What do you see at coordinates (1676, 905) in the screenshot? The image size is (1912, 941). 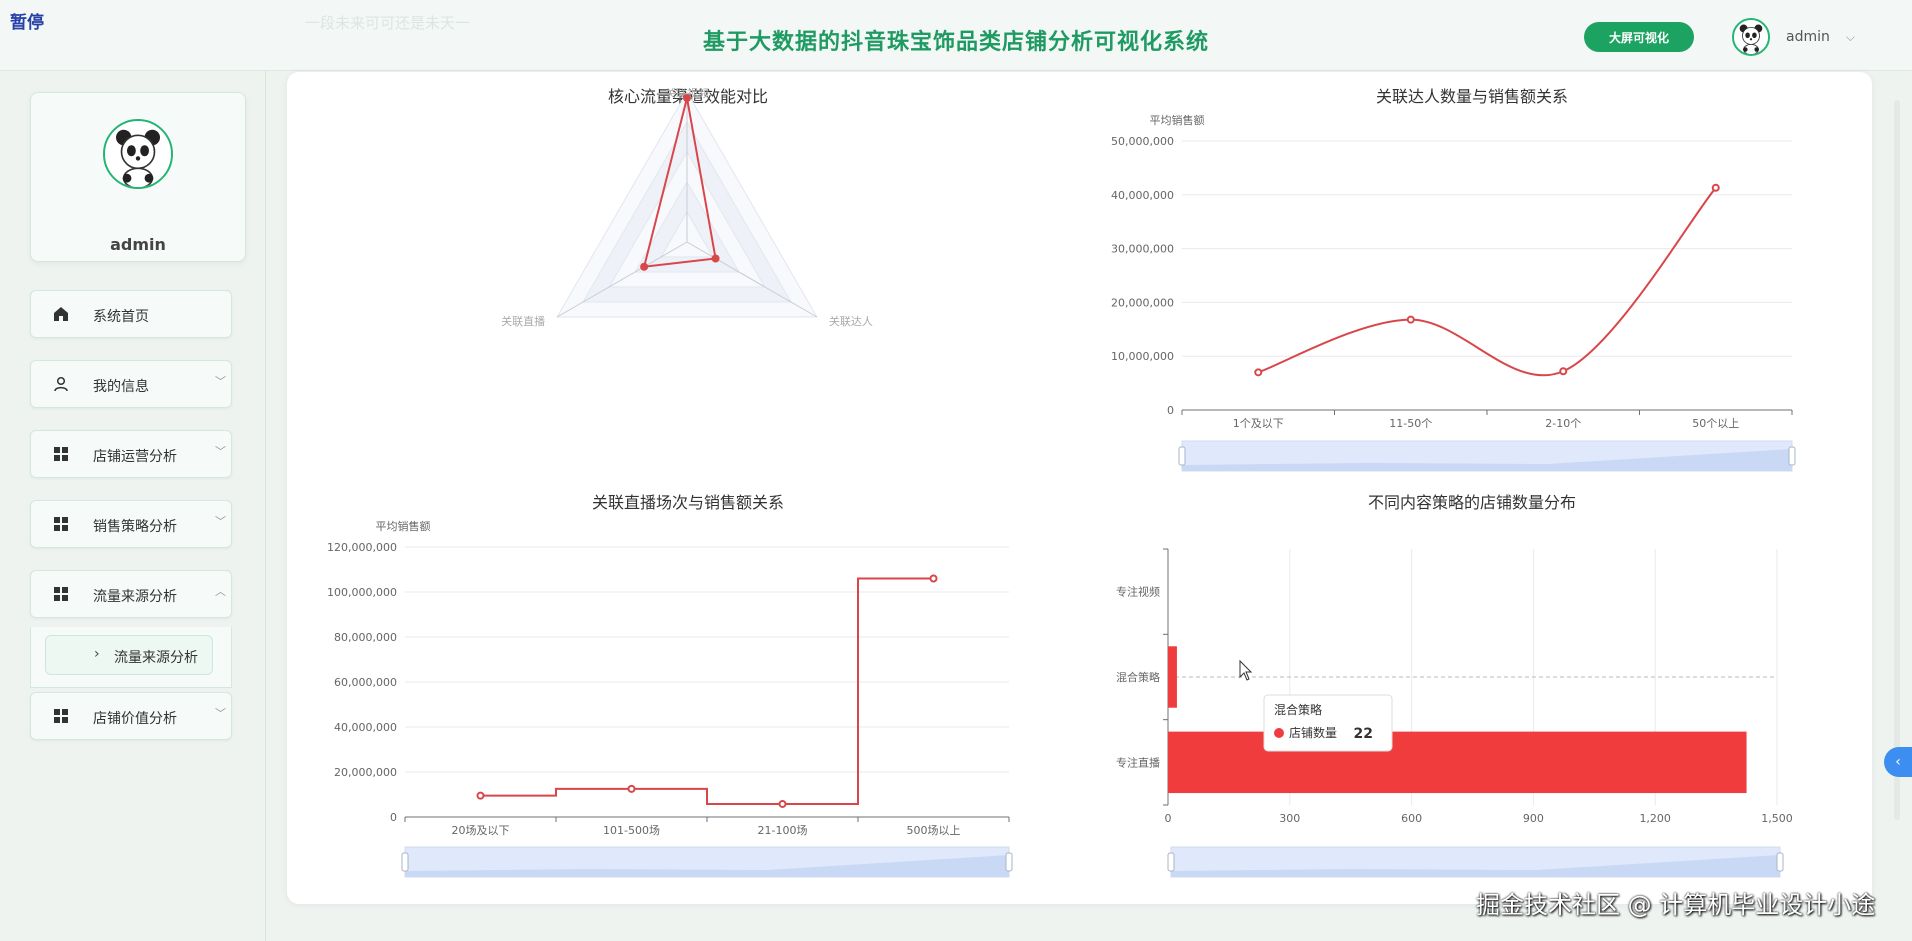 I see `watermark: 掘金技术社区 @ 计算机毕业设计小途` at bounding box center [1676, 905].